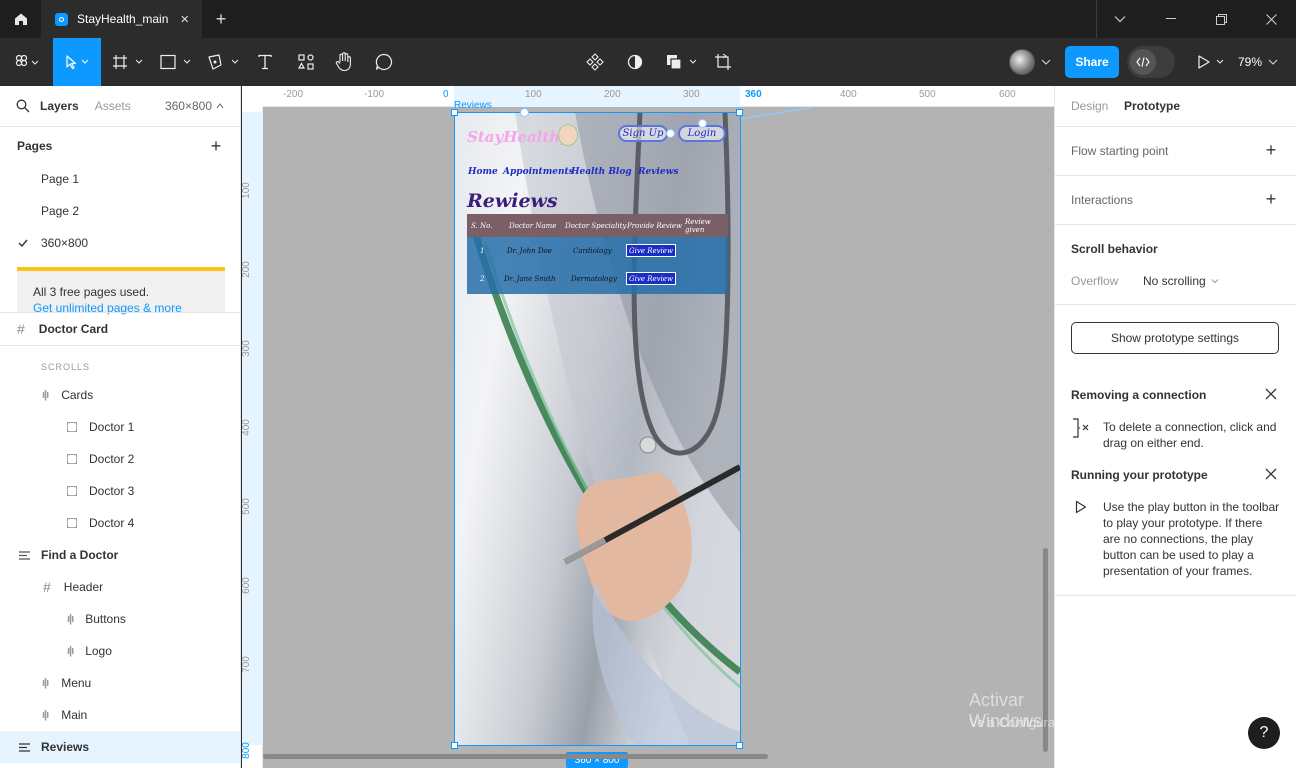  What do you see at coordinates (293, 94) in the screenshot?
I see `ruler-tick: -200` at bounding box center [293, 94].